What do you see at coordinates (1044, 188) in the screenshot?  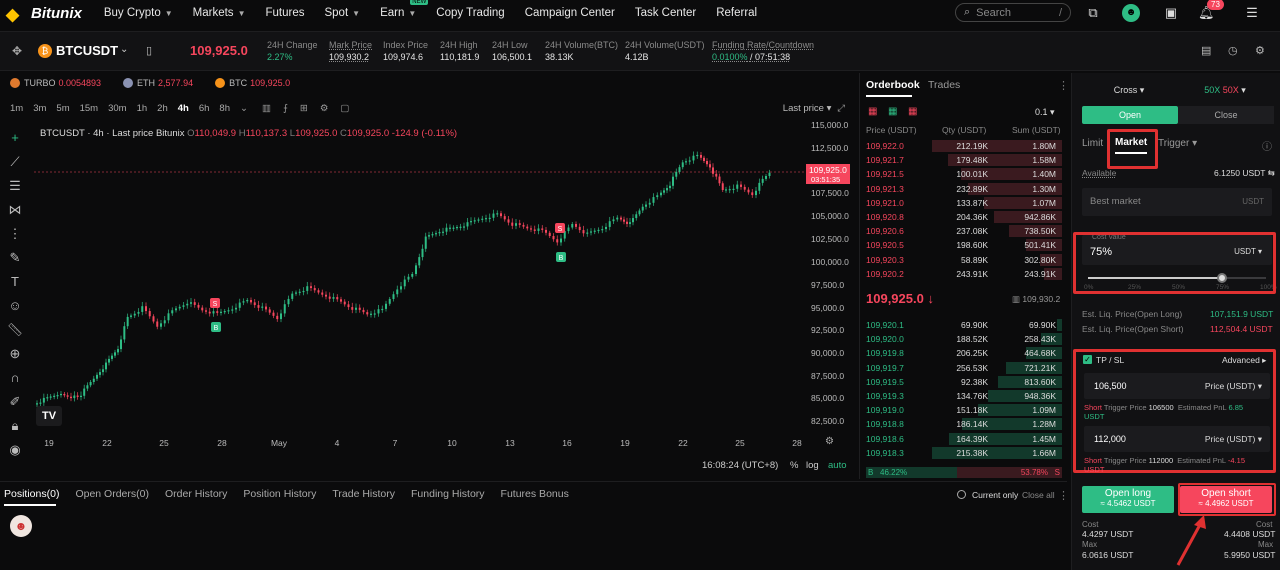 I see `row-sum: 1.30M` at bounding box center [1044, 188].